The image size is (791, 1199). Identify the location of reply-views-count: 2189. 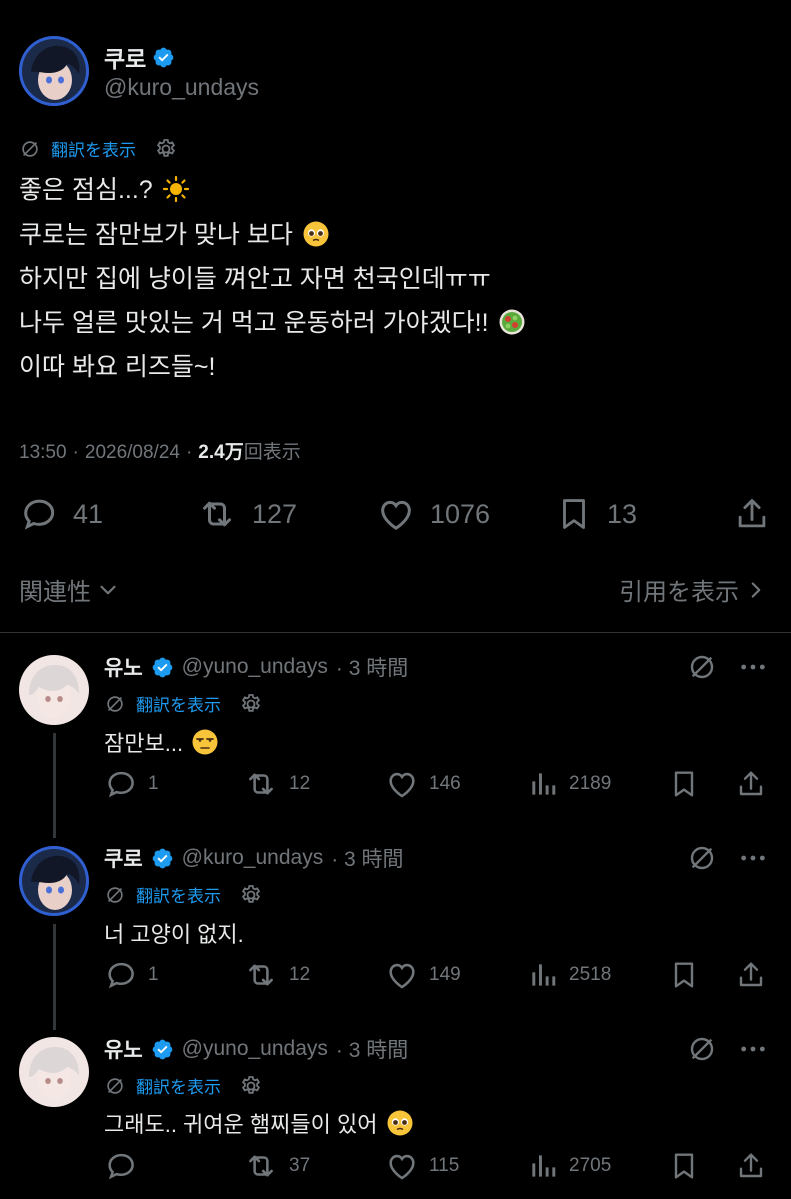
(590, 783).